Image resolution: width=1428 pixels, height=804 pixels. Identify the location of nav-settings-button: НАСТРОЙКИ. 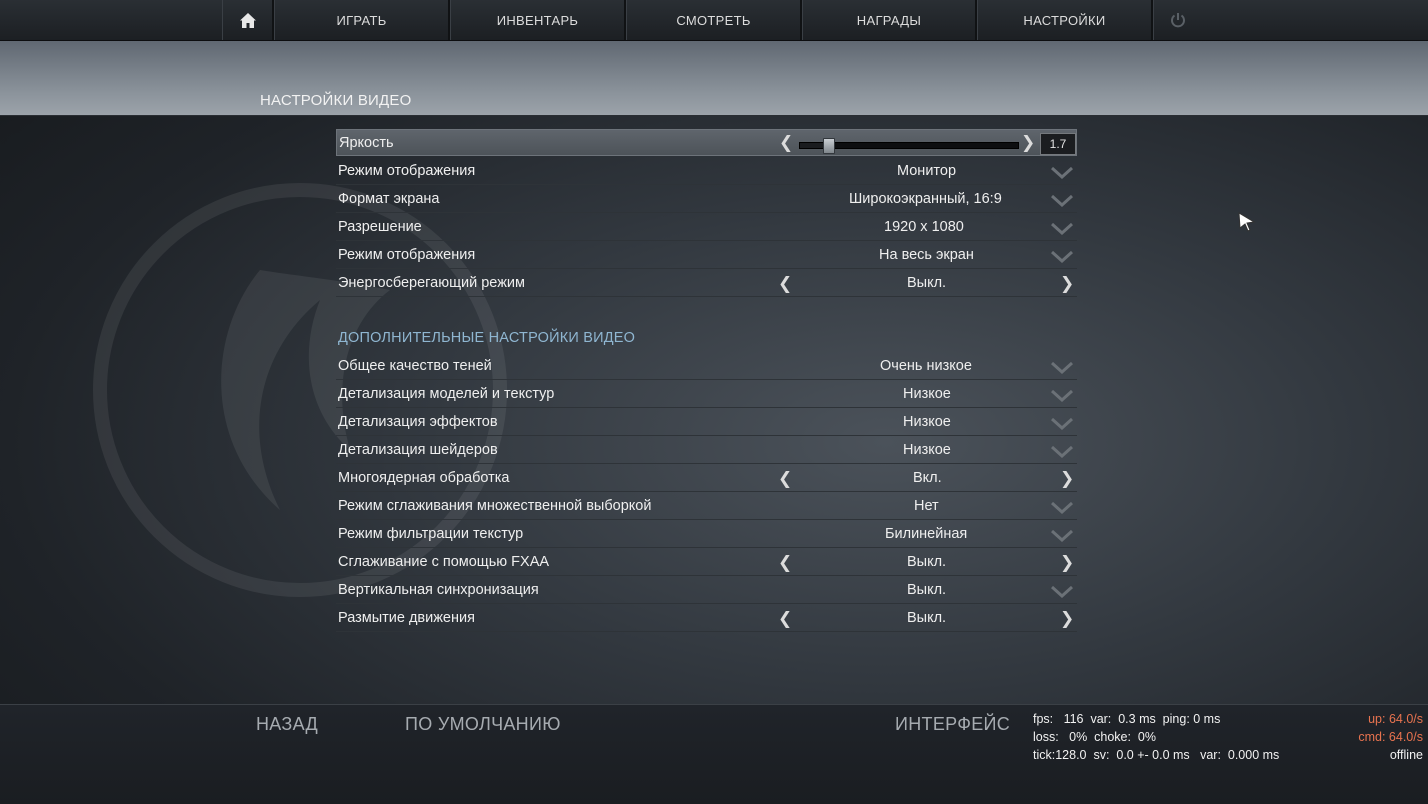
(1065, 20).